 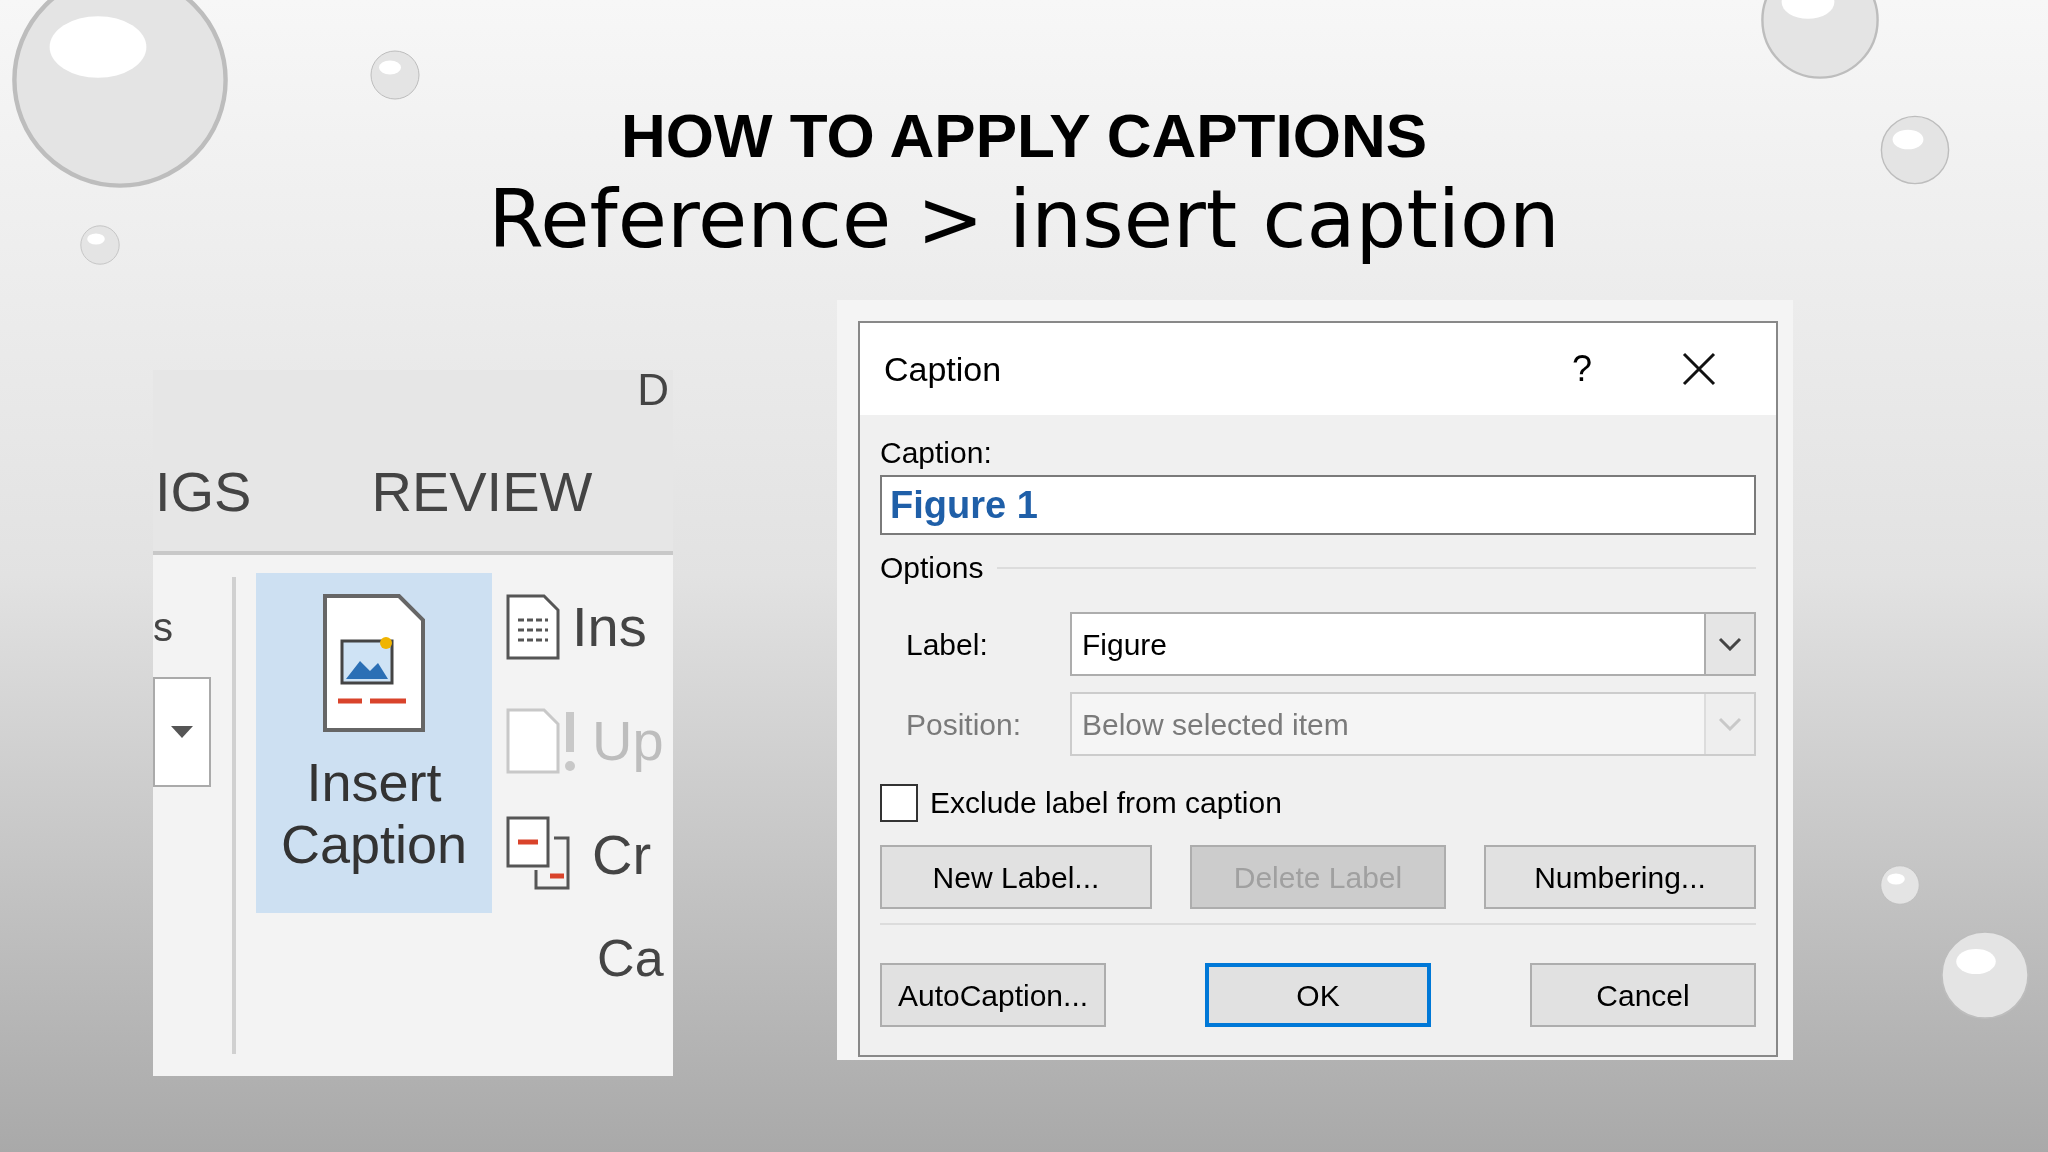 What do you see at coordinates (1106, 803) in the screenshot?
I see `checkbox-label: Exclude label from caption` at bounding box center [1106, 803].